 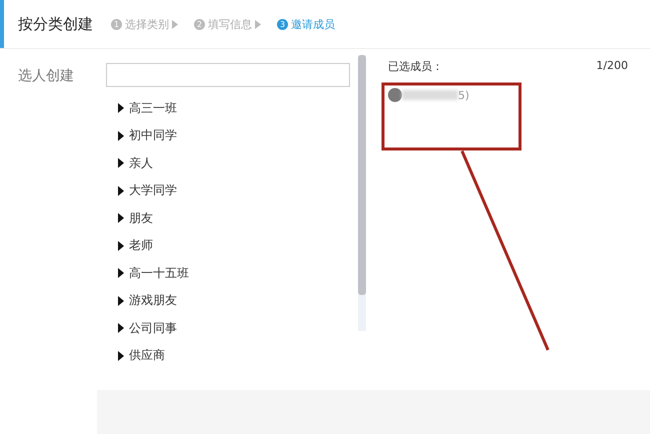 What do you see at coordinates (46, 76) in the screenshot?
I see `side-label: 选人创建` at bounding box center [46, 76].